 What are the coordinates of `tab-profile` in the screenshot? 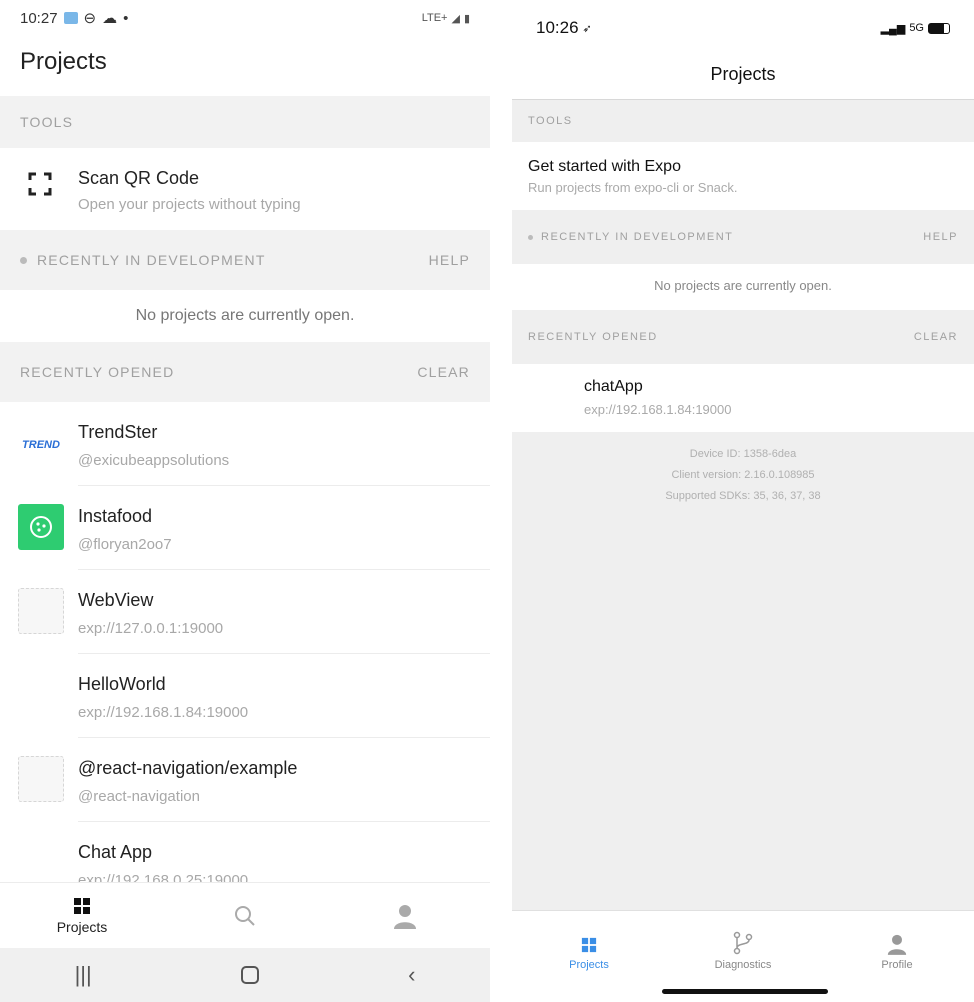 It's located at (405, 916).